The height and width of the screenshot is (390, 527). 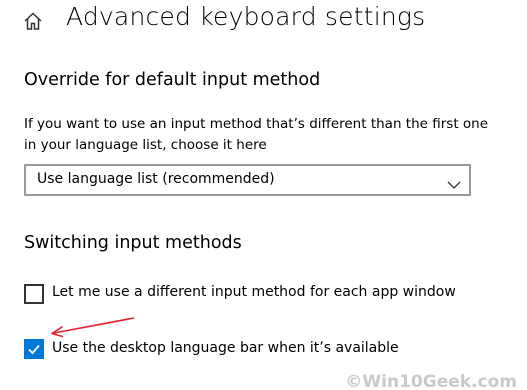 I want to click on annotation-arrow-icon, so click(x=93, y=327).